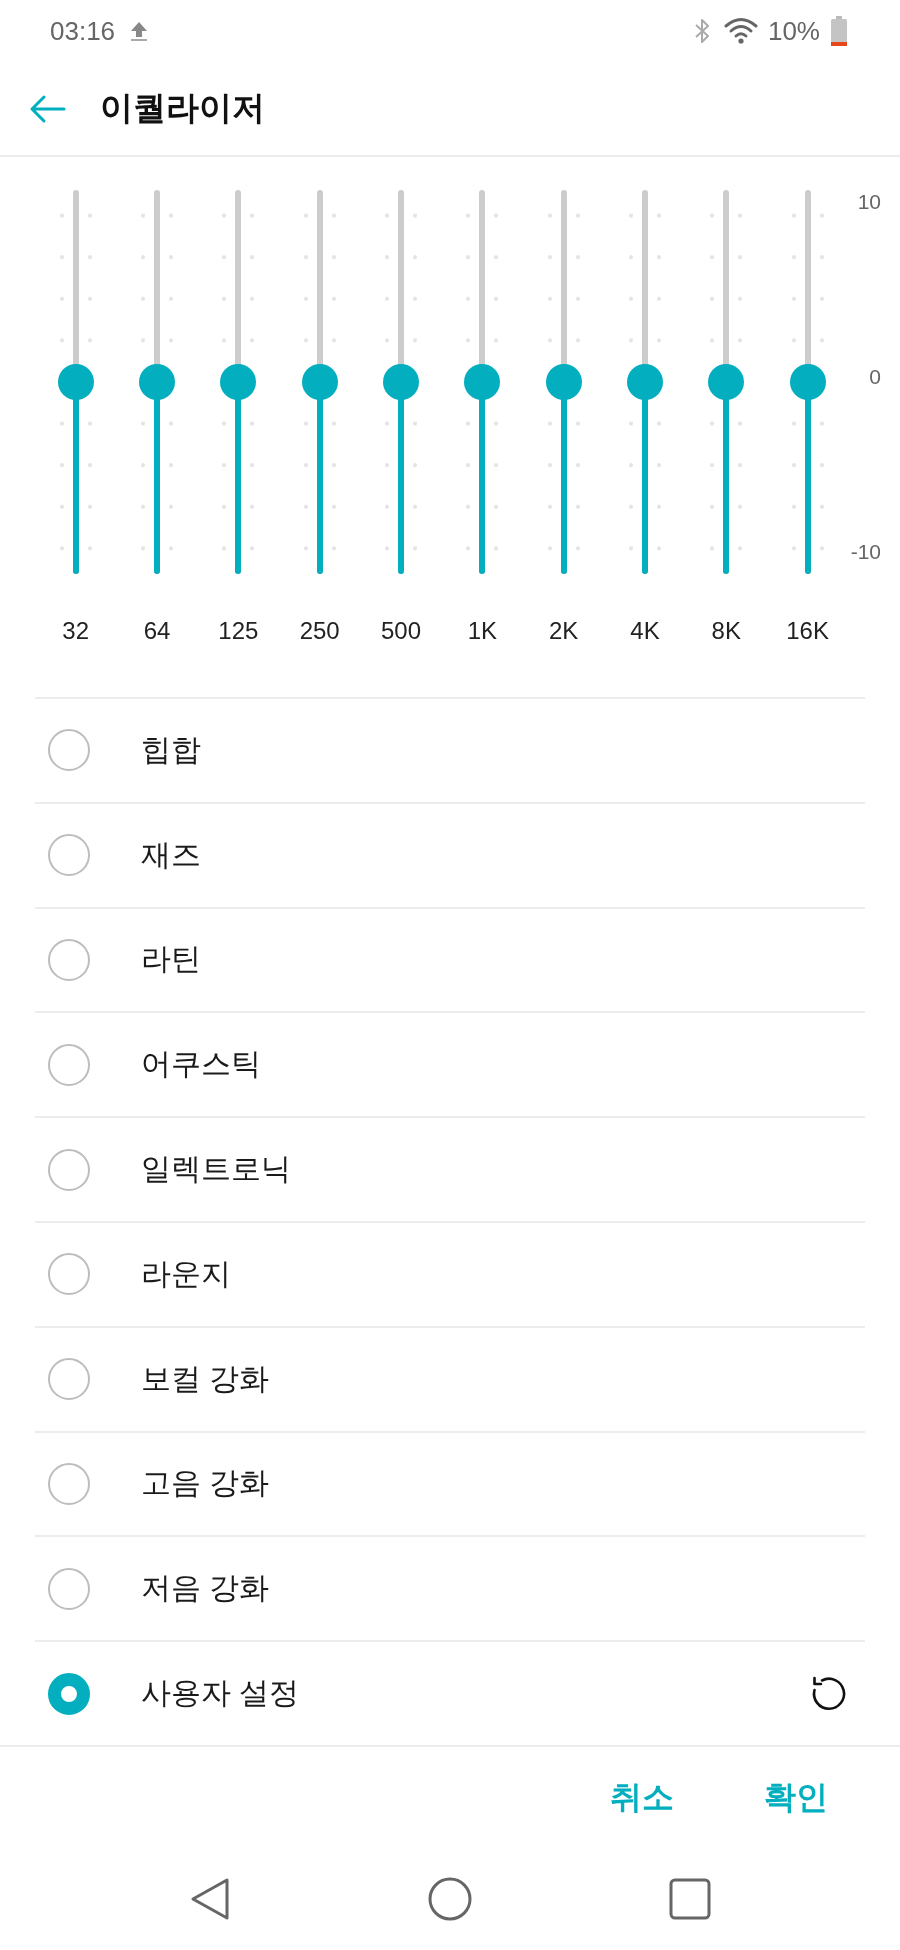  Describe the element at coordinates (171, 855) in the screenshot. I see `preset-label: 재즈` at that location.